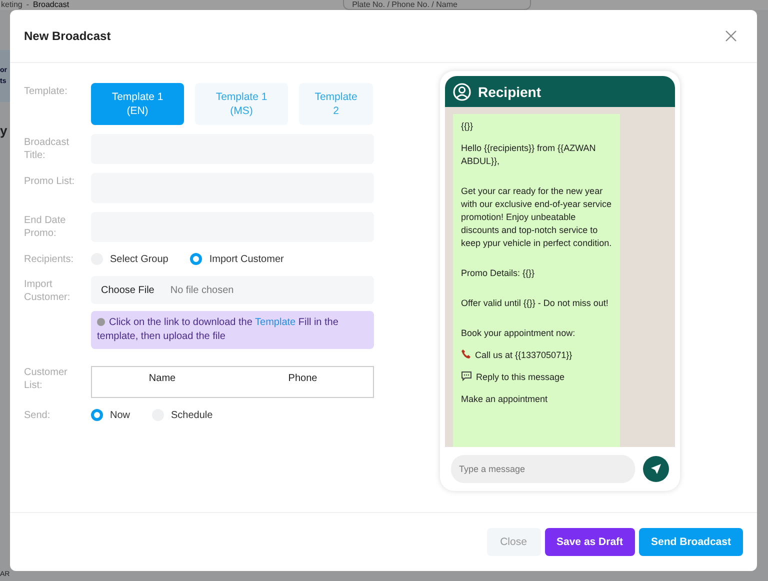  Describe the element at coordinates (467, 127) in the screenshot. I see `message-text: {{}}` at that location.